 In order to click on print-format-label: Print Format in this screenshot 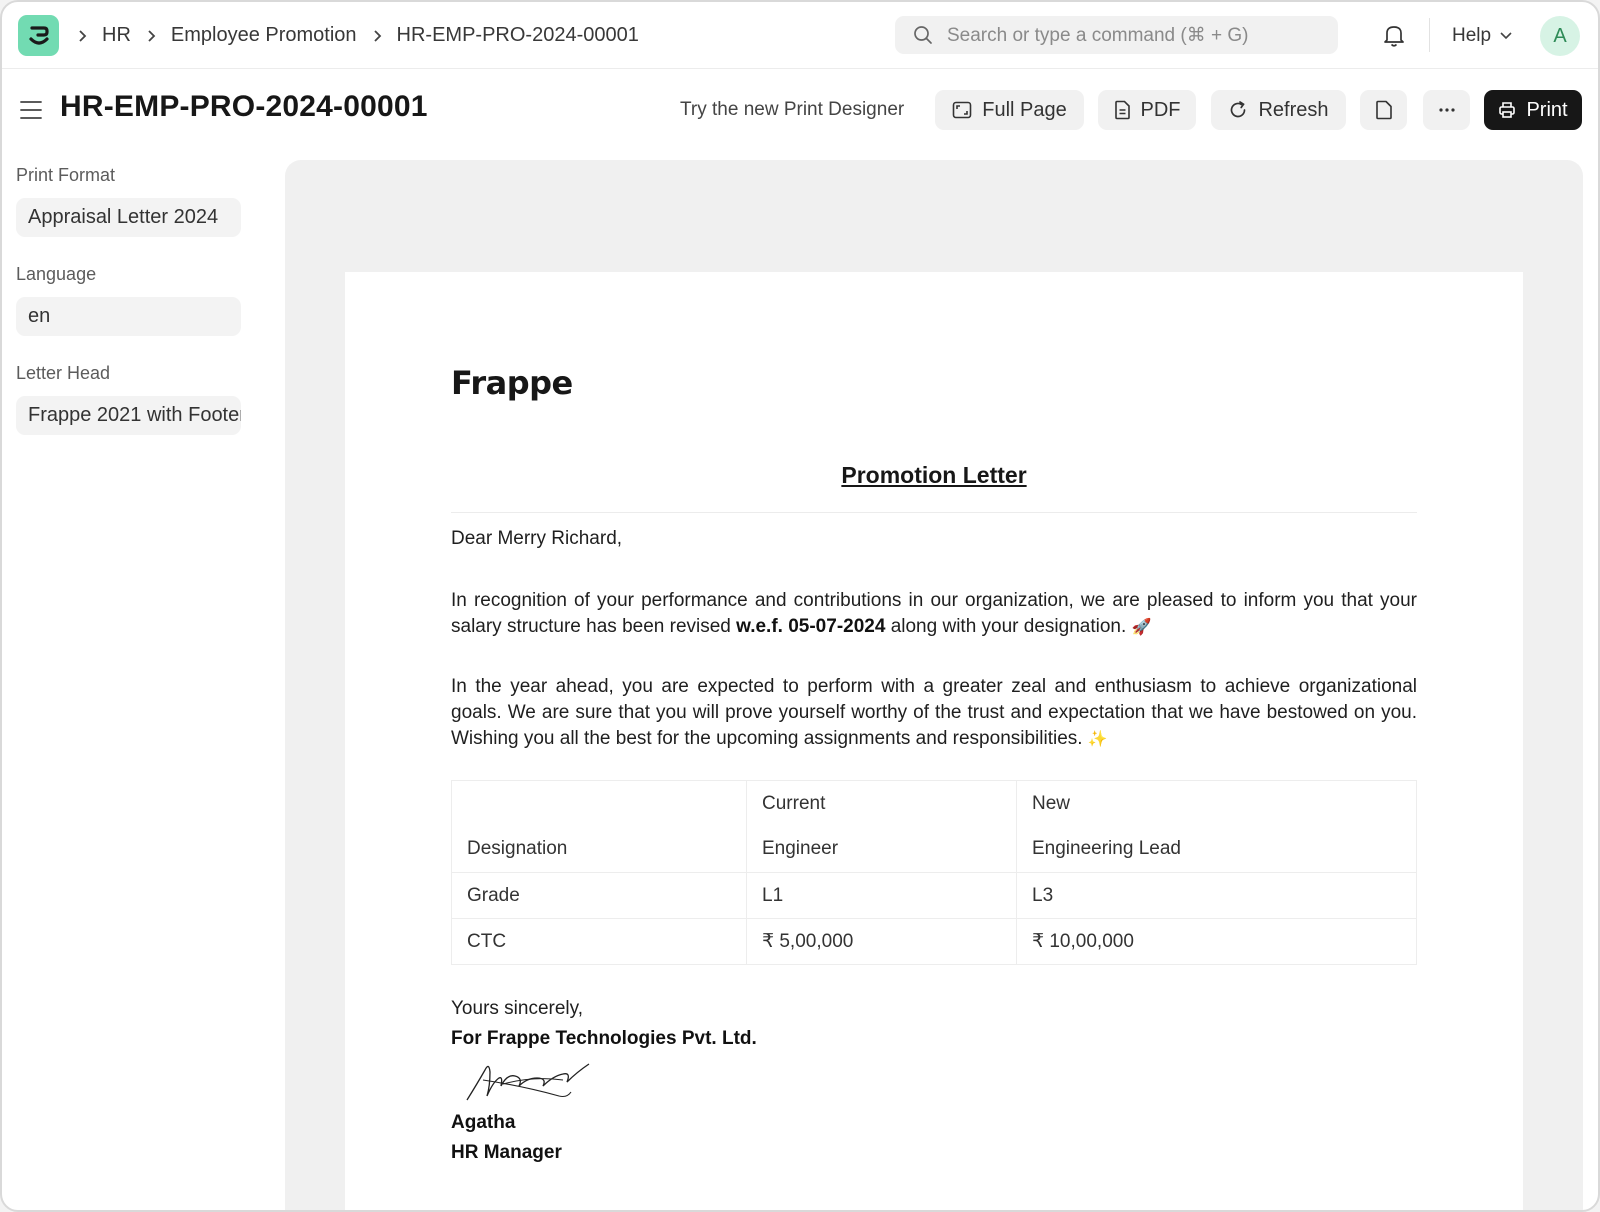, I will do `click(66, 175)`.